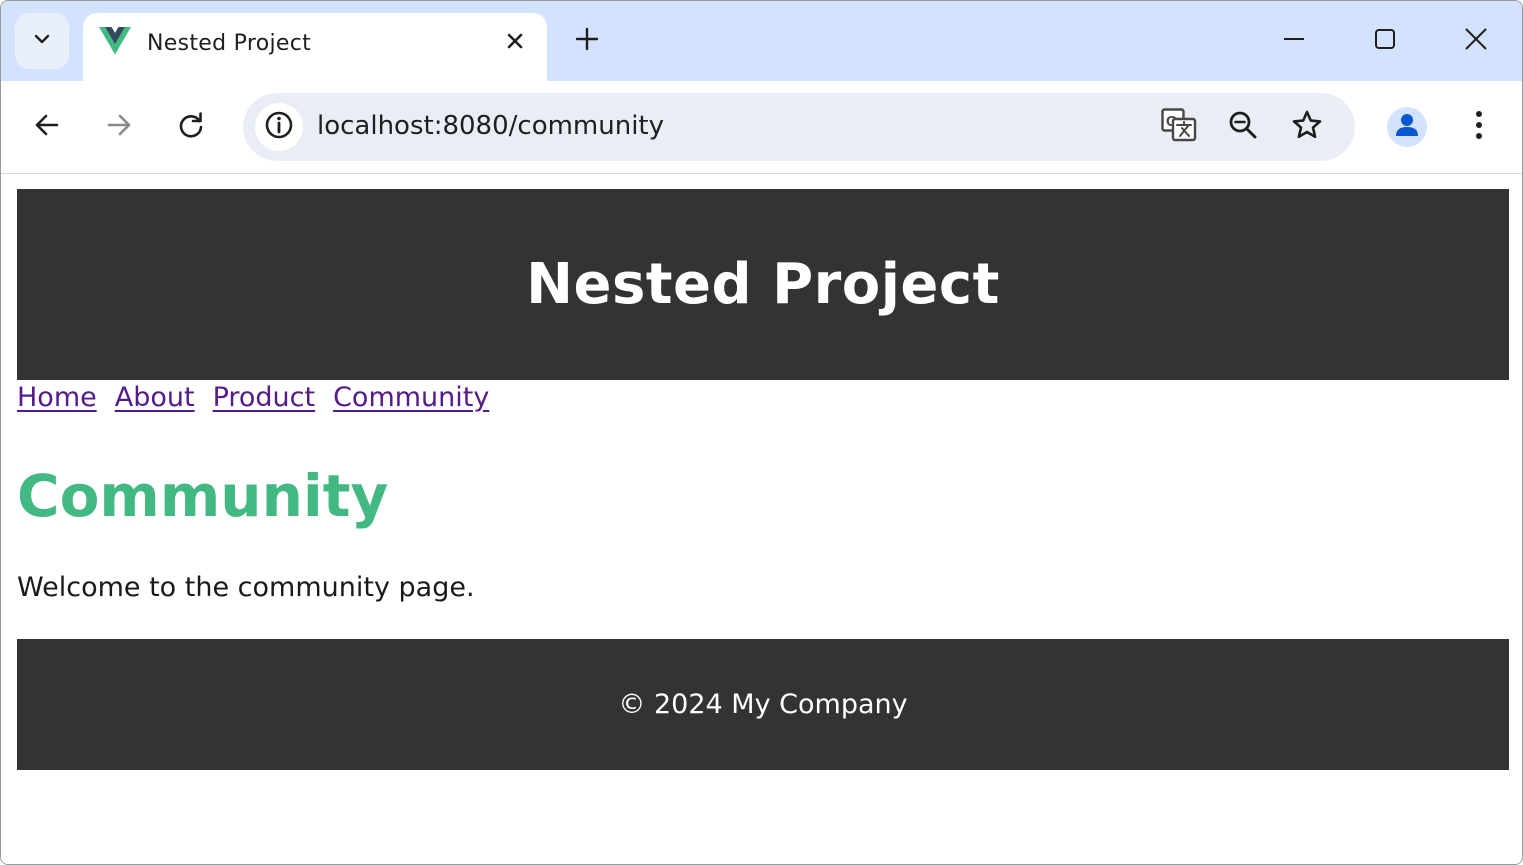 Image resolution: width=1523 pixels, height=865 pixels. I want to click on url-text: localhost:8080/community, so click(490, 126).